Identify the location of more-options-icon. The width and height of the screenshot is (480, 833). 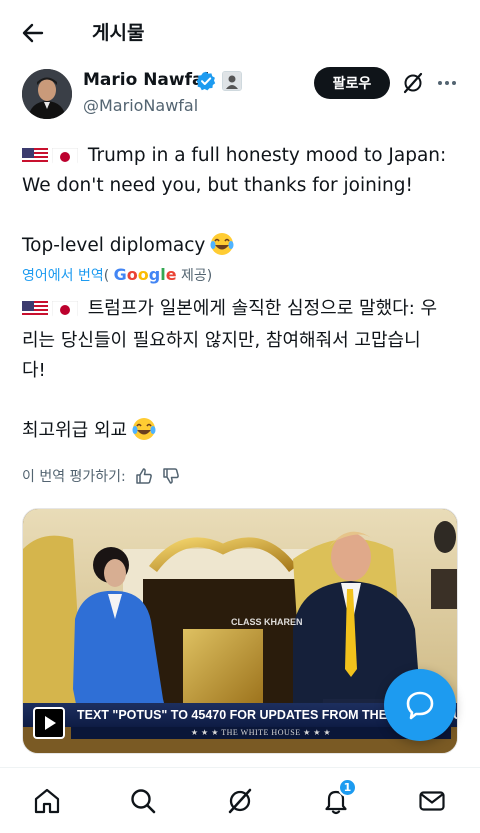
(447, 83).